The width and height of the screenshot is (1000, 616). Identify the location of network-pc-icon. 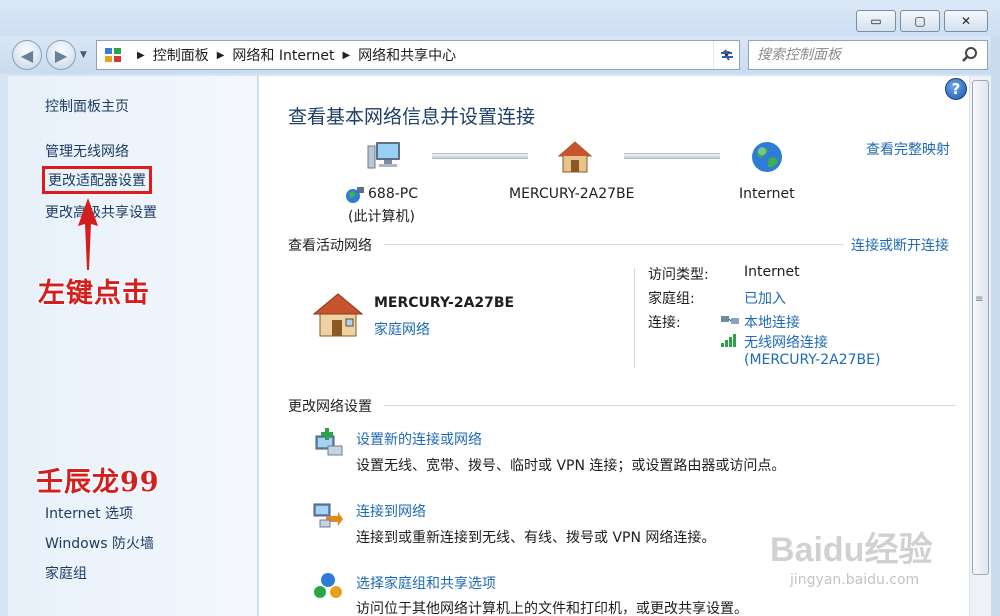
(355, 195).